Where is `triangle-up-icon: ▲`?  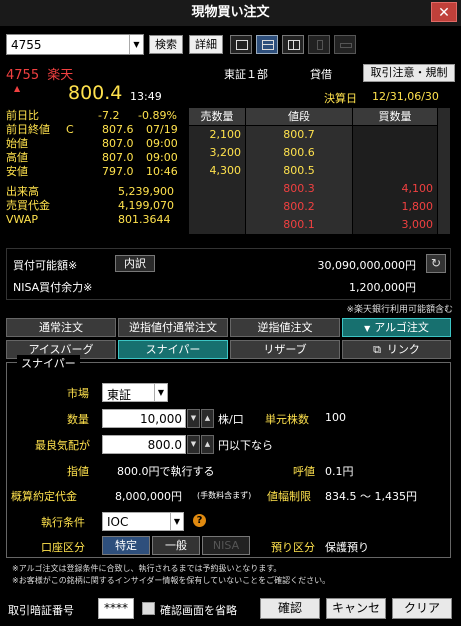 triangle-up-icon: ▲ is located at coordinates (17, 88).